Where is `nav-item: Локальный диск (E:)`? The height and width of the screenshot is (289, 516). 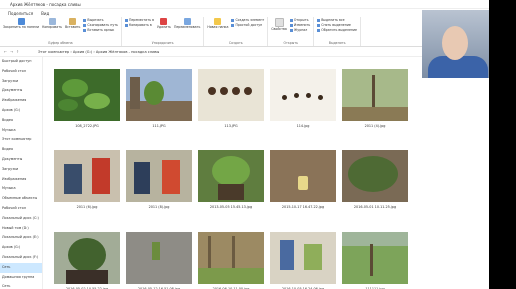
nav-item: Локальный диск (E:) is located at coordinates (21, 238).